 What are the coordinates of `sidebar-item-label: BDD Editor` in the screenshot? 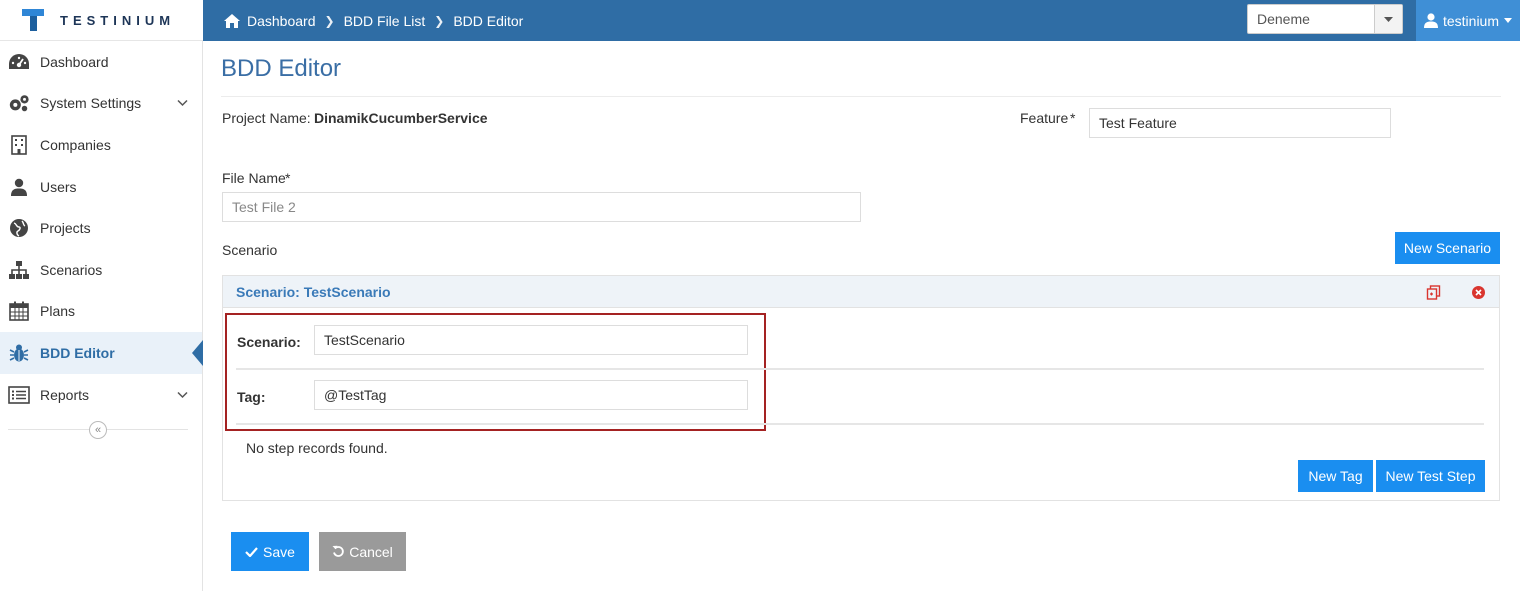 It's located at (77, 352).